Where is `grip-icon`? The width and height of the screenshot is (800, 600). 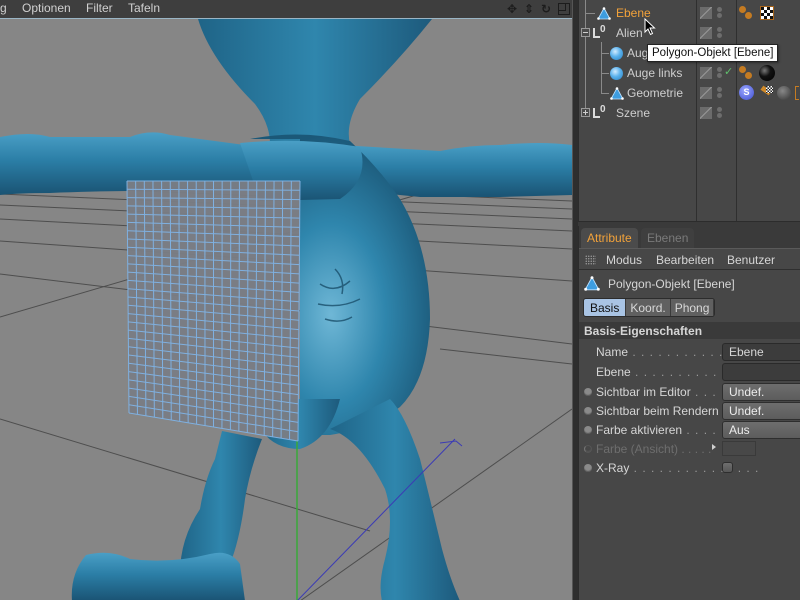 grip-icon is located at coordinates (590, 260).